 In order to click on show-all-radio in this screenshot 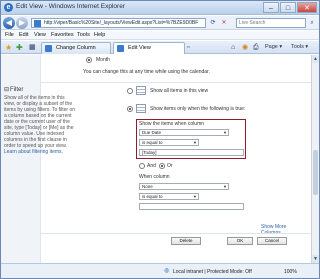, I will do `click(130, 91)`.